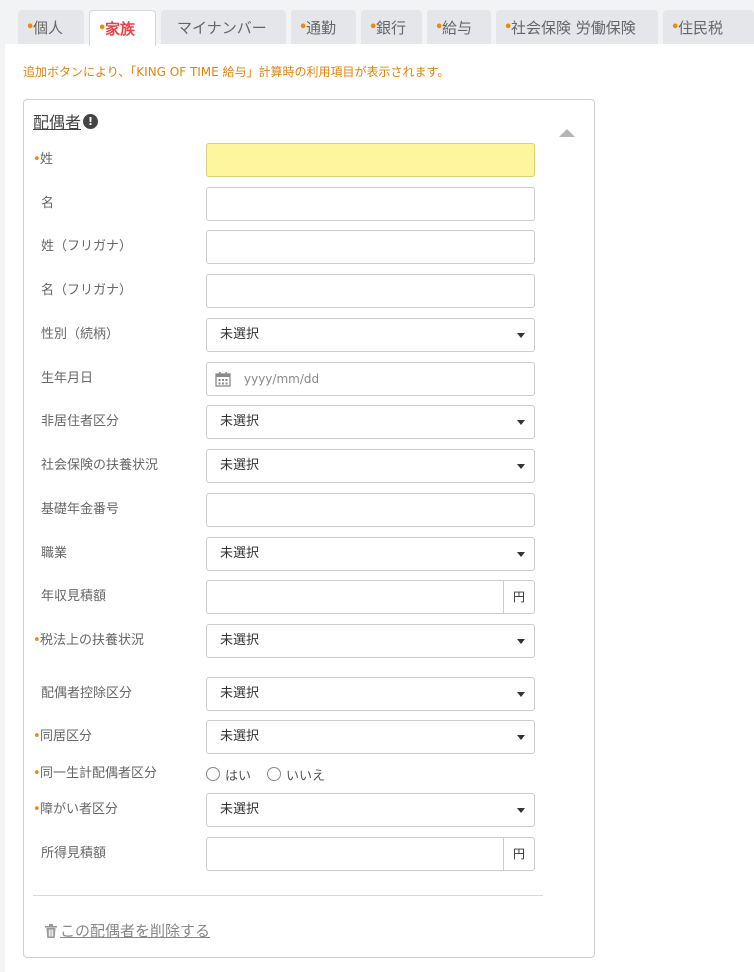  Describe the element at coordinates (80, 421) in the screenshot. I see `field-label: 非居住者区分` at that location.